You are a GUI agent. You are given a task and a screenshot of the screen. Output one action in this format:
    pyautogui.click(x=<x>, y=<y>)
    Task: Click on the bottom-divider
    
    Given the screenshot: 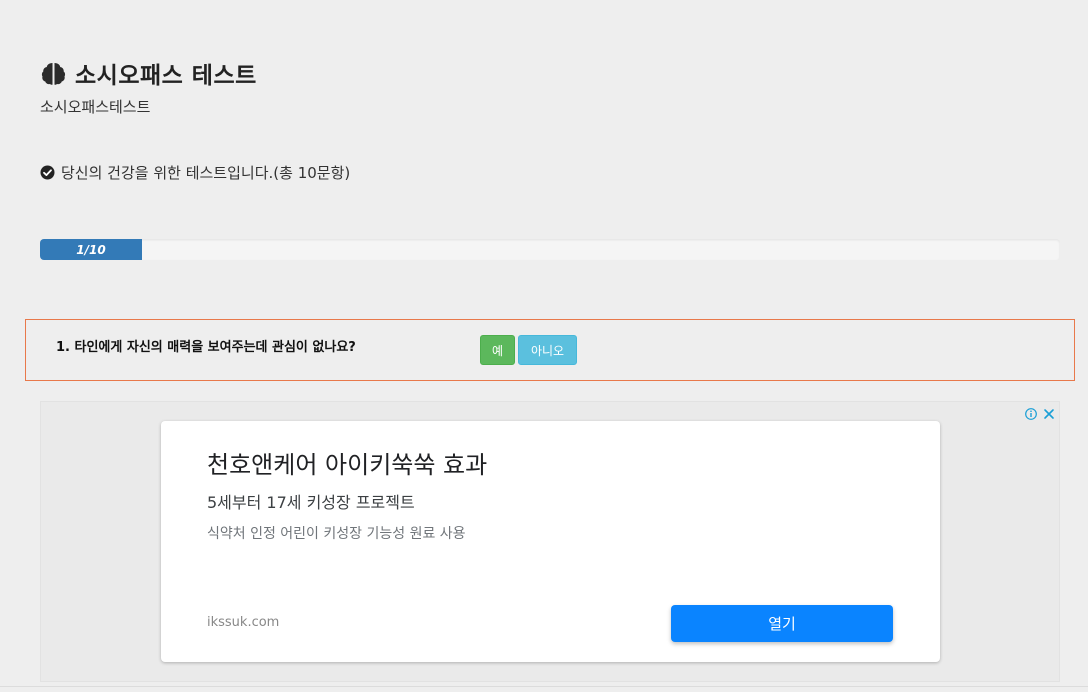 What is the action you would take?
    pyautogui.click(x=544, y=686)
    